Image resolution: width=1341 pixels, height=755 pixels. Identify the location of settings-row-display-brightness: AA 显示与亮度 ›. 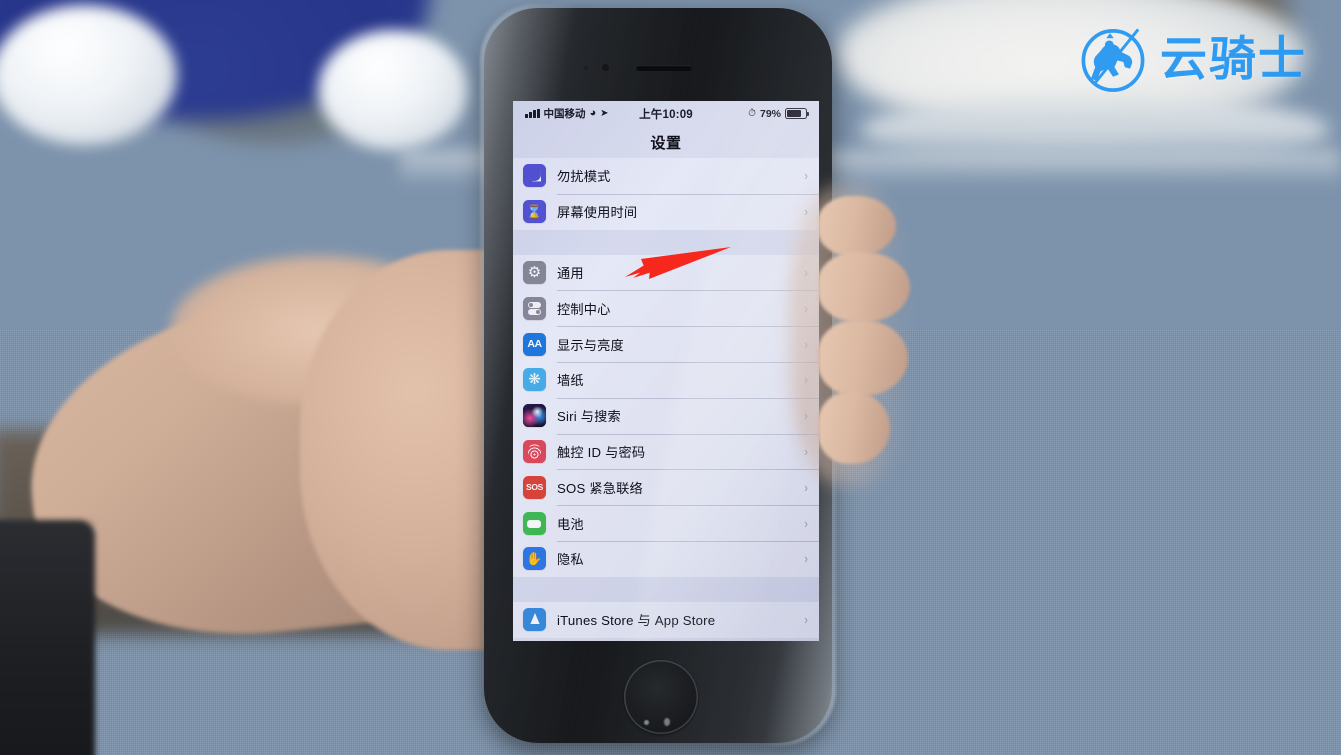
(666, 344).